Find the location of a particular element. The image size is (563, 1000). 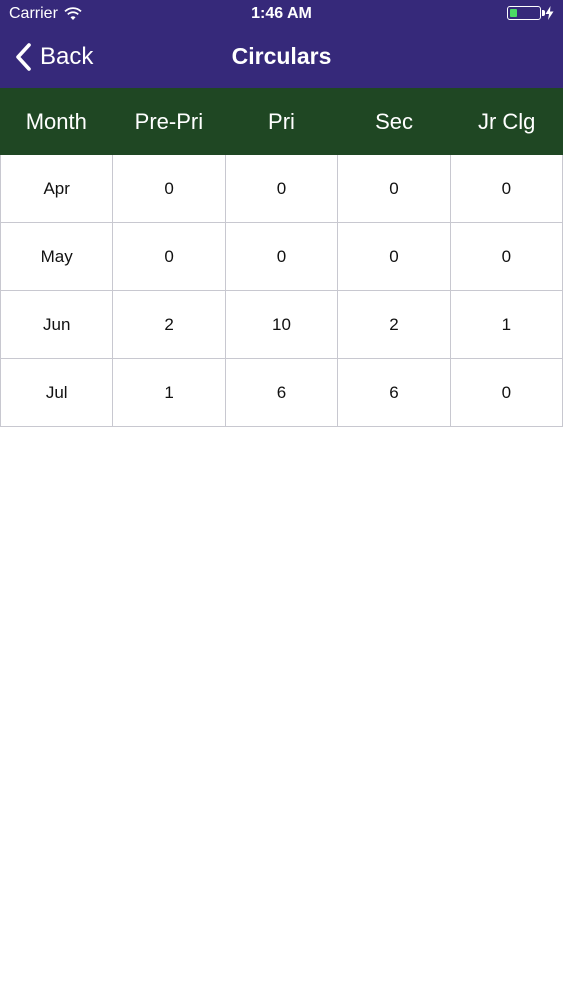

page-title: Circulars is located at coordinates (281, 56).